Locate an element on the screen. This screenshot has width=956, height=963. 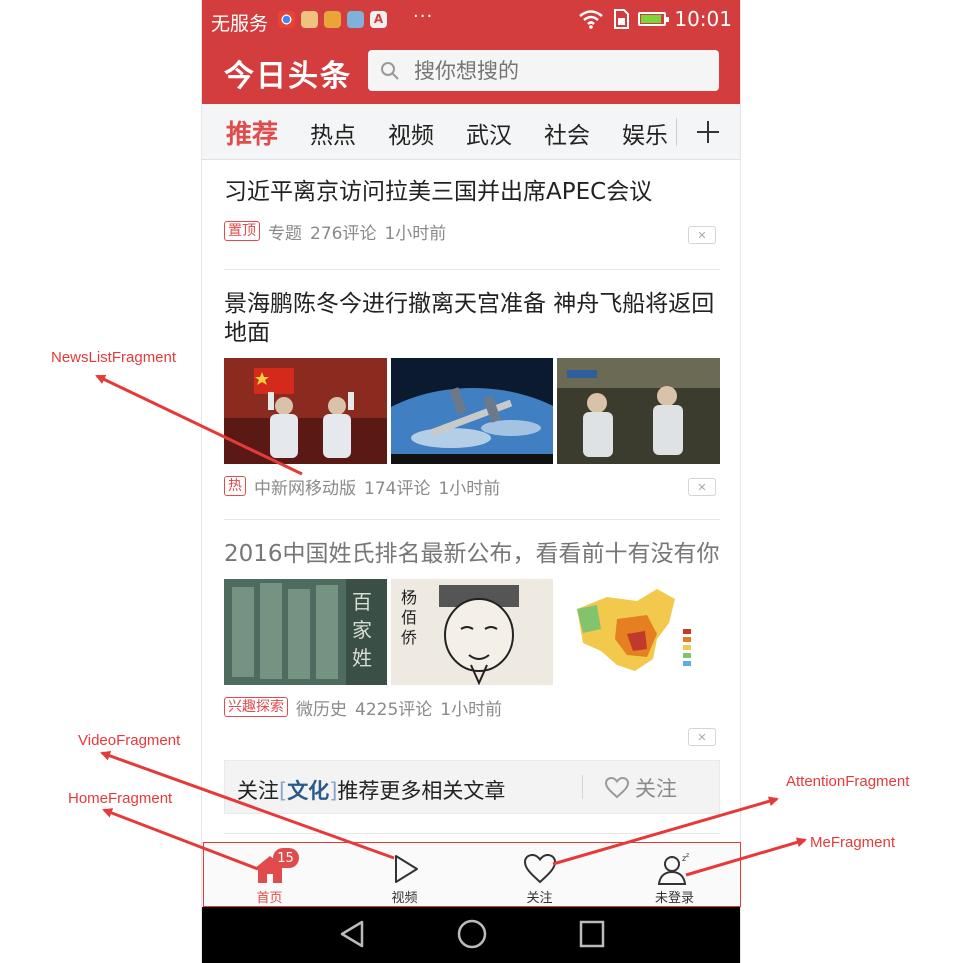
bottom-navigation: 15 首页 视频 关注 z z 未登录 is located at coordinates (471, 875).